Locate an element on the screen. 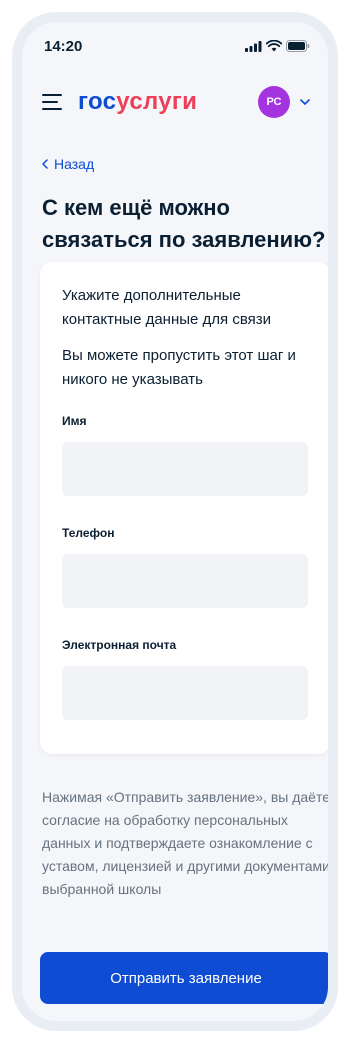  avatar: РС is located at coordinates (274, 102).